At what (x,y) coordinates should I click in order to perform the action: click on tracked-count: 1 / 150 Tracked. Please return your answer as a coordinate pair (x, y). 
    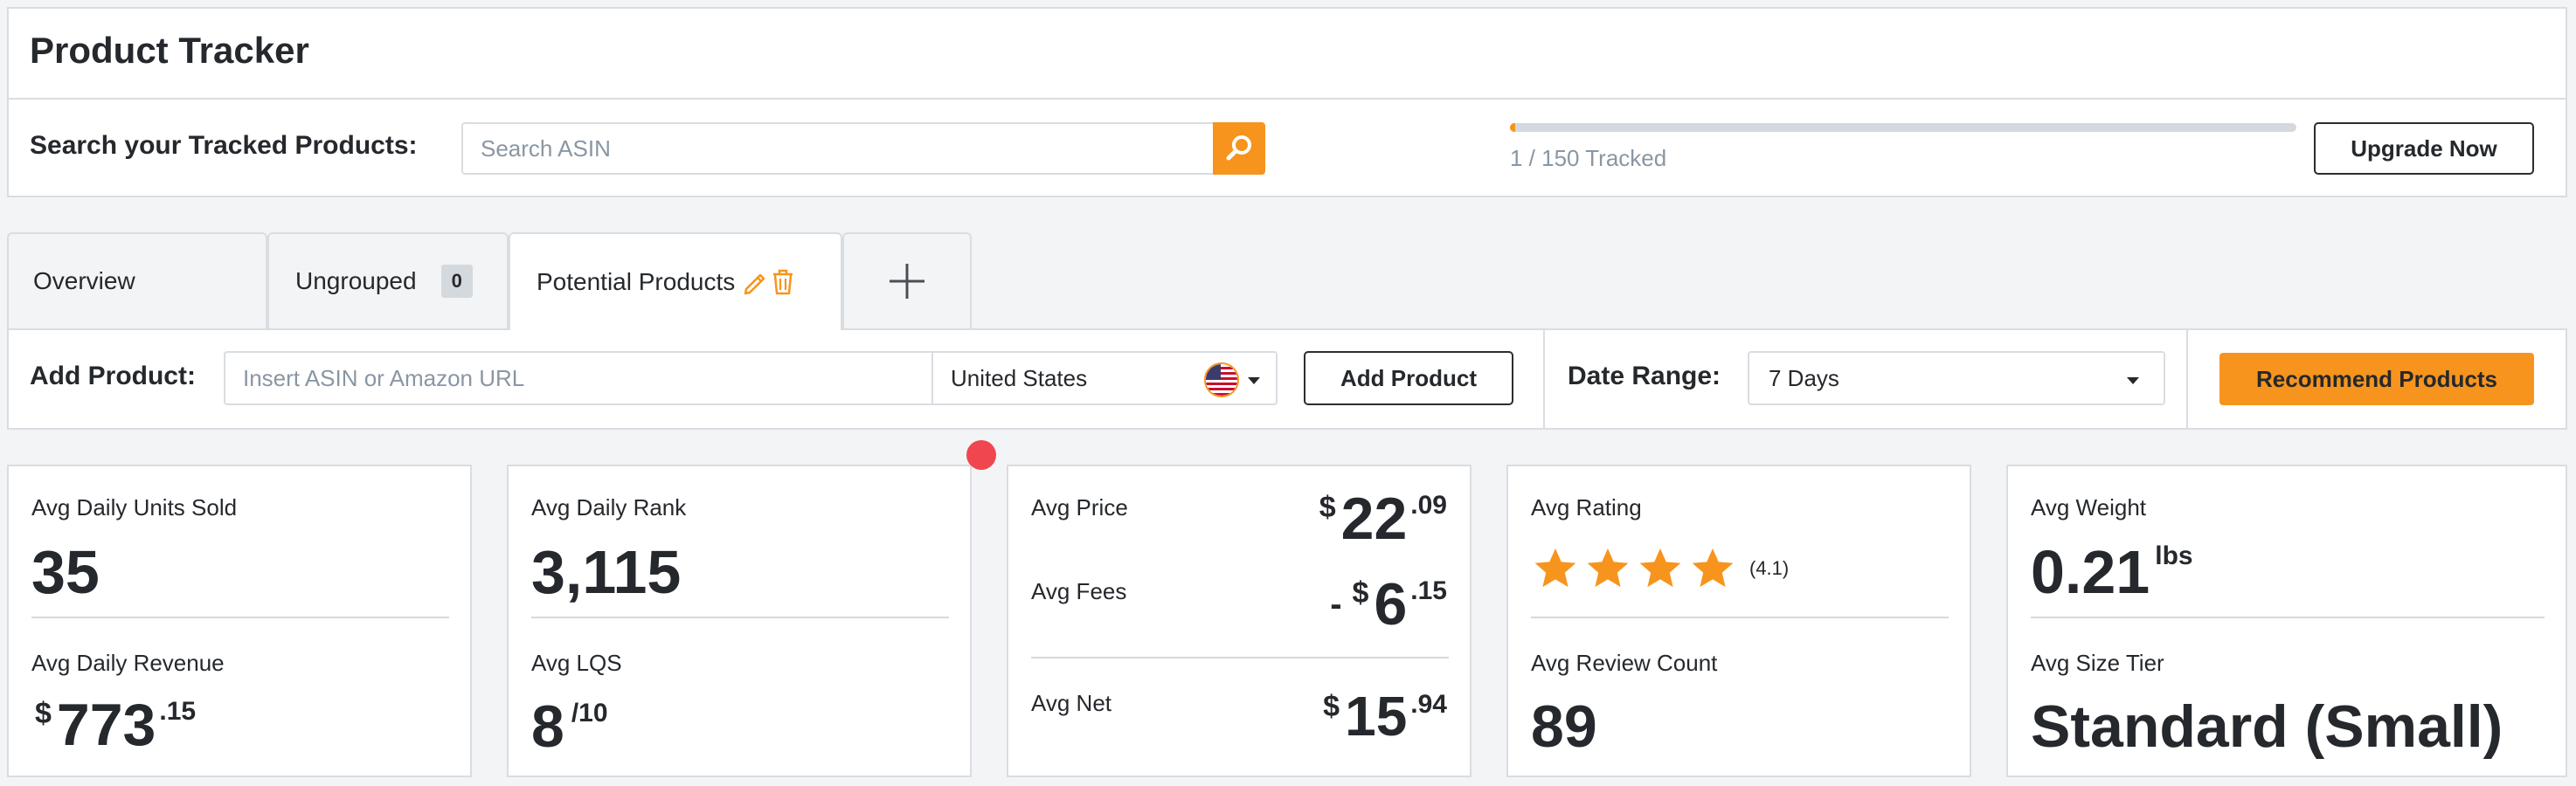
    Looking at the image, I should click on (1588, 158).